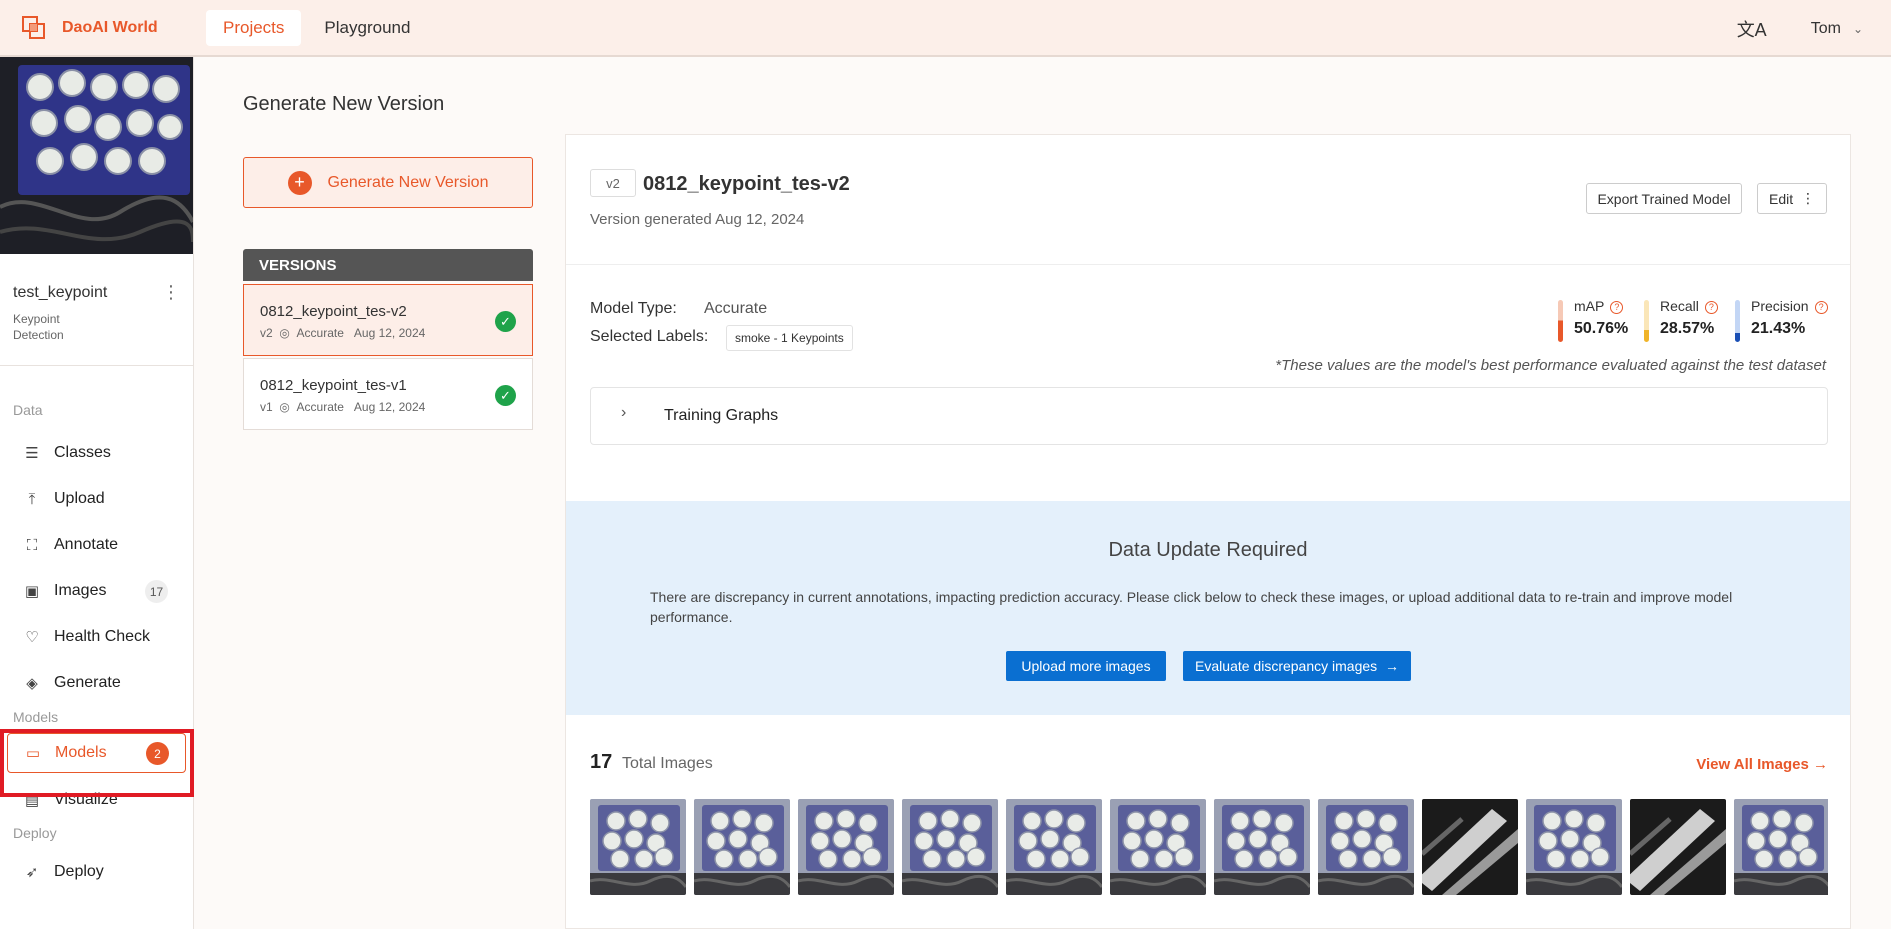 The height and width of the screenshot is (929, 1891). Describe the element at coordinates (746, 184) in the screenshot. I see `version-title: 0812_keypoint_tes-v2` at that location.